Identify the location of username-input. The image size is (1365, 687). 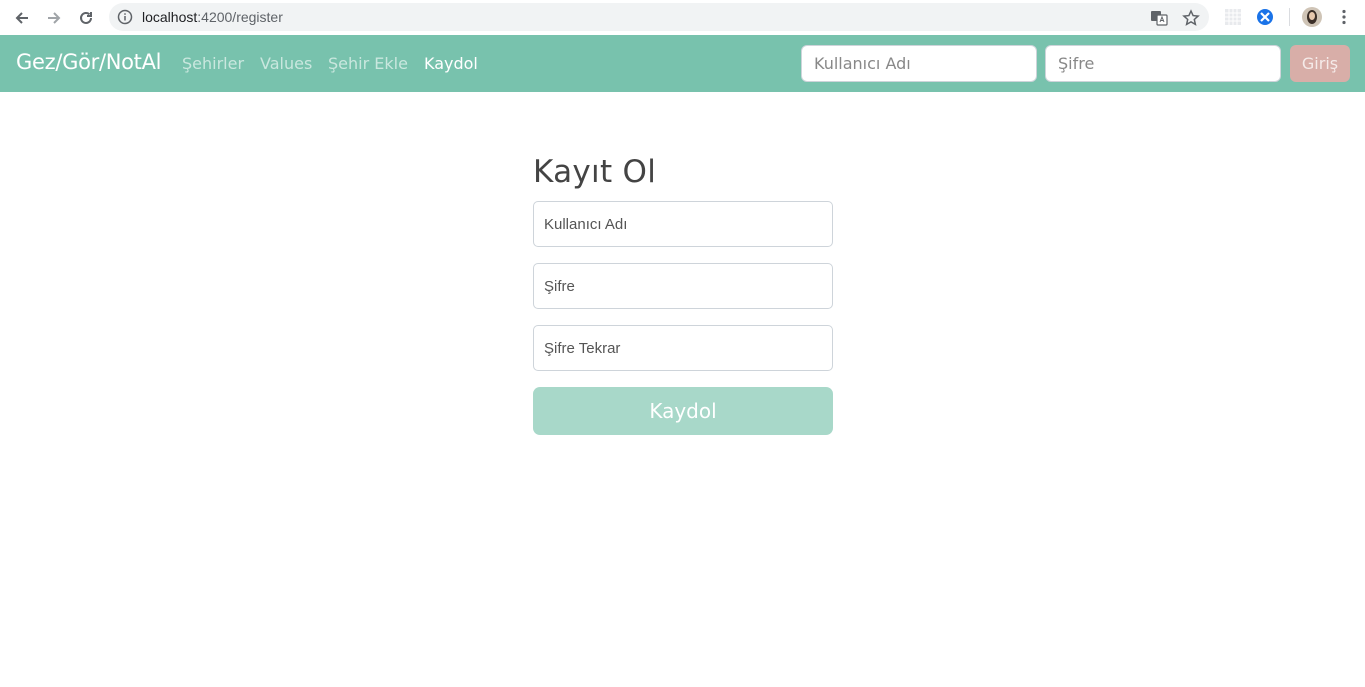
(683, 224).